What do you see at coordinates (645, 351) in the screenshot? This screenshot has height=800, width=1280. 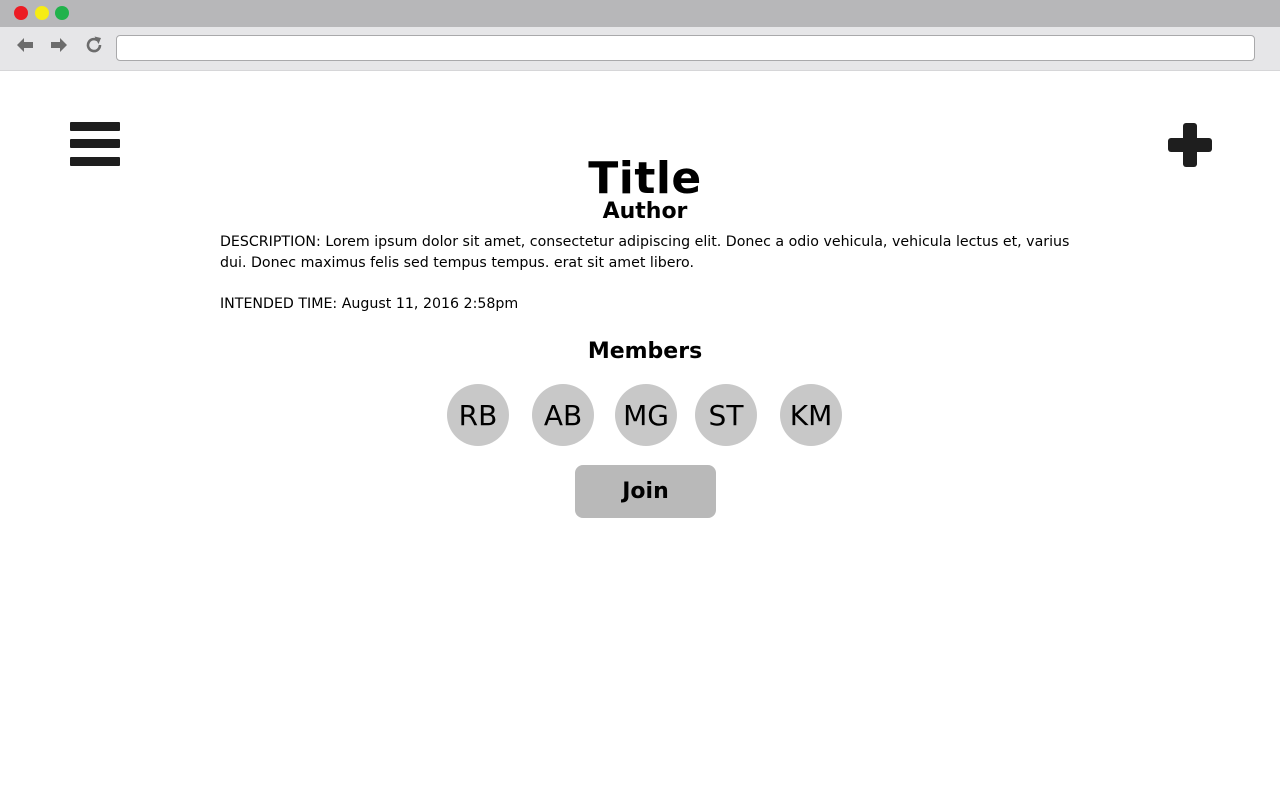 I see `members-heading: Members` at bounding box center [645, 351].